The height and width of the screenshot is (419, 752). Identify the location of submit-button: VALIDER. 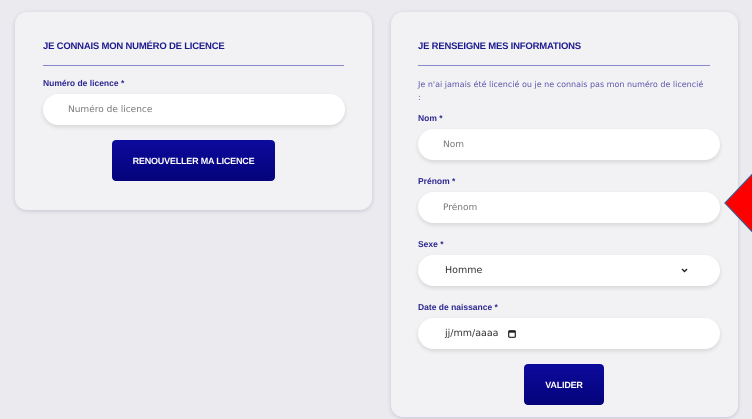
(564, 384).